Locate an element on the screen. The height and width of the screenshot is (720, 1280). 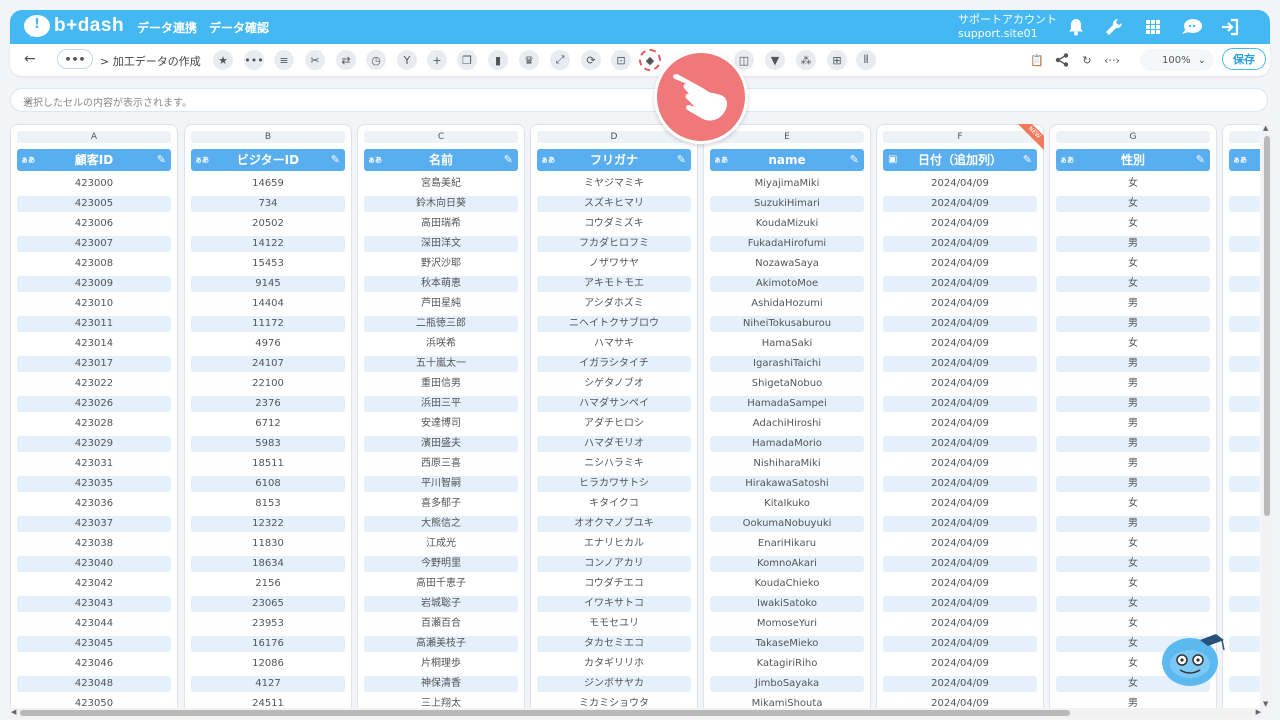
back-arrow-icon: ← is located at coordinates (30, 59).